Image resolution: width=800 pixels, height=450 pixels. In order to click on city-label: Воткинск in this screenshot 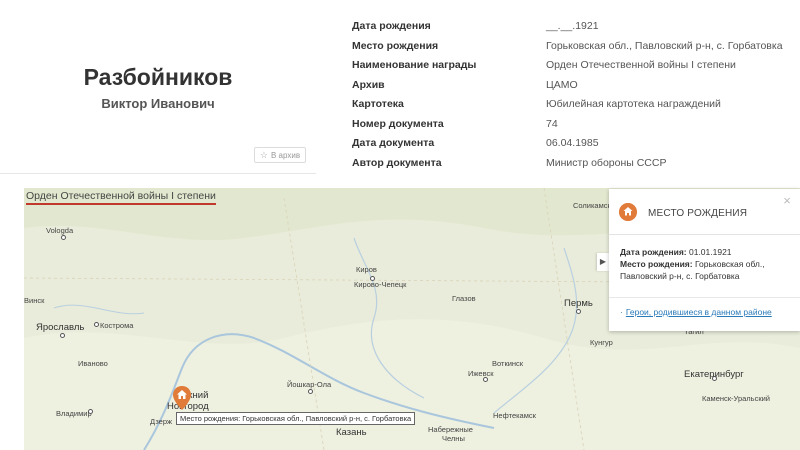, I will do `click(508, 363)`.